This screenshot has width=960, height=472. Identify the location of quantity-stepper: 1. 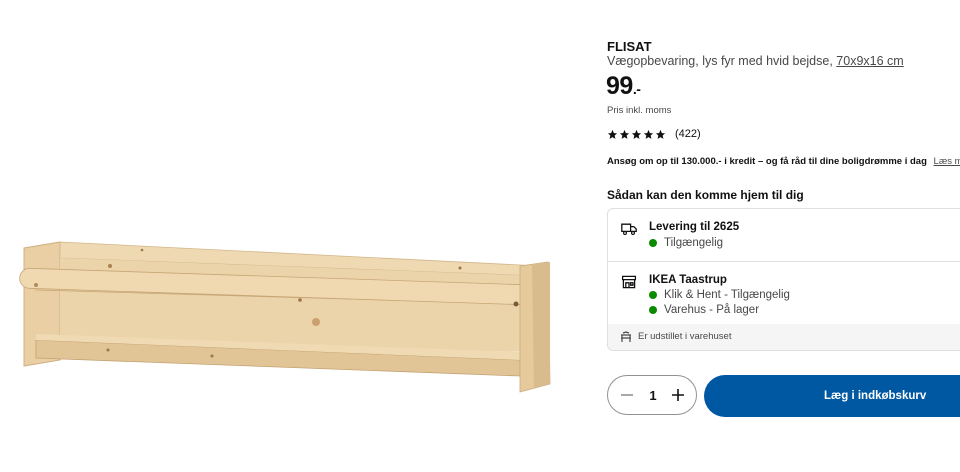
(652, 395).